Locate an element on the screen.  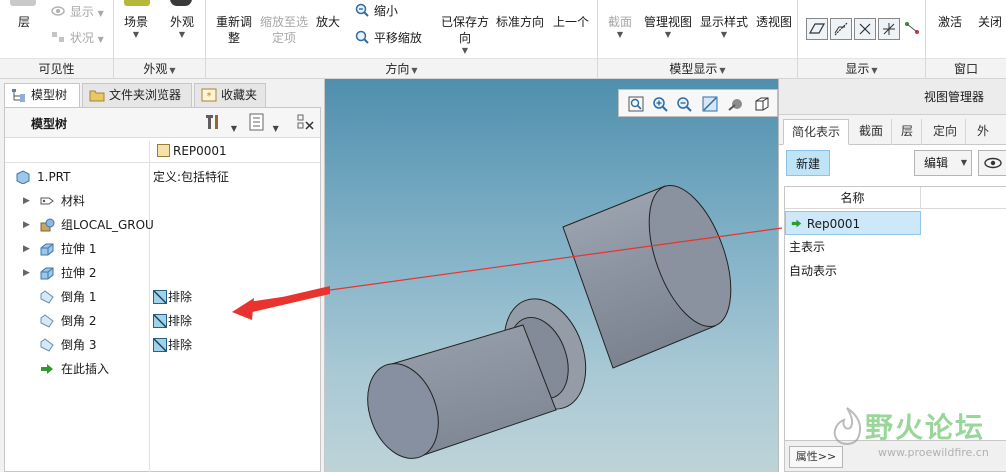
tab-favorites: * 收藏夹 is located at coordinates (230, 95).